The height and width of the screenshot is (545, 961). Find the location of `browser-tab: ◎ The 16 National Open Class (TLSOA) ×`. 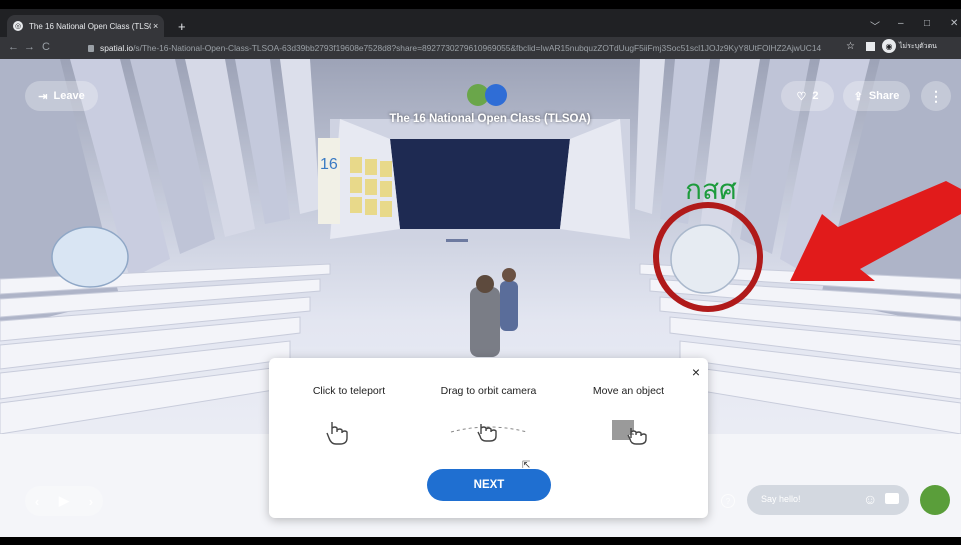

browser-tab: ◎ The 16 National Open Class (TLSOA) × is located at coordinates (85, 26).